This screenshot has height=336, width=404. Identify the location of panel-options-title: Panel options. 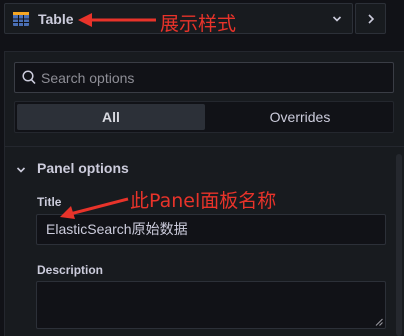
(83, 168).